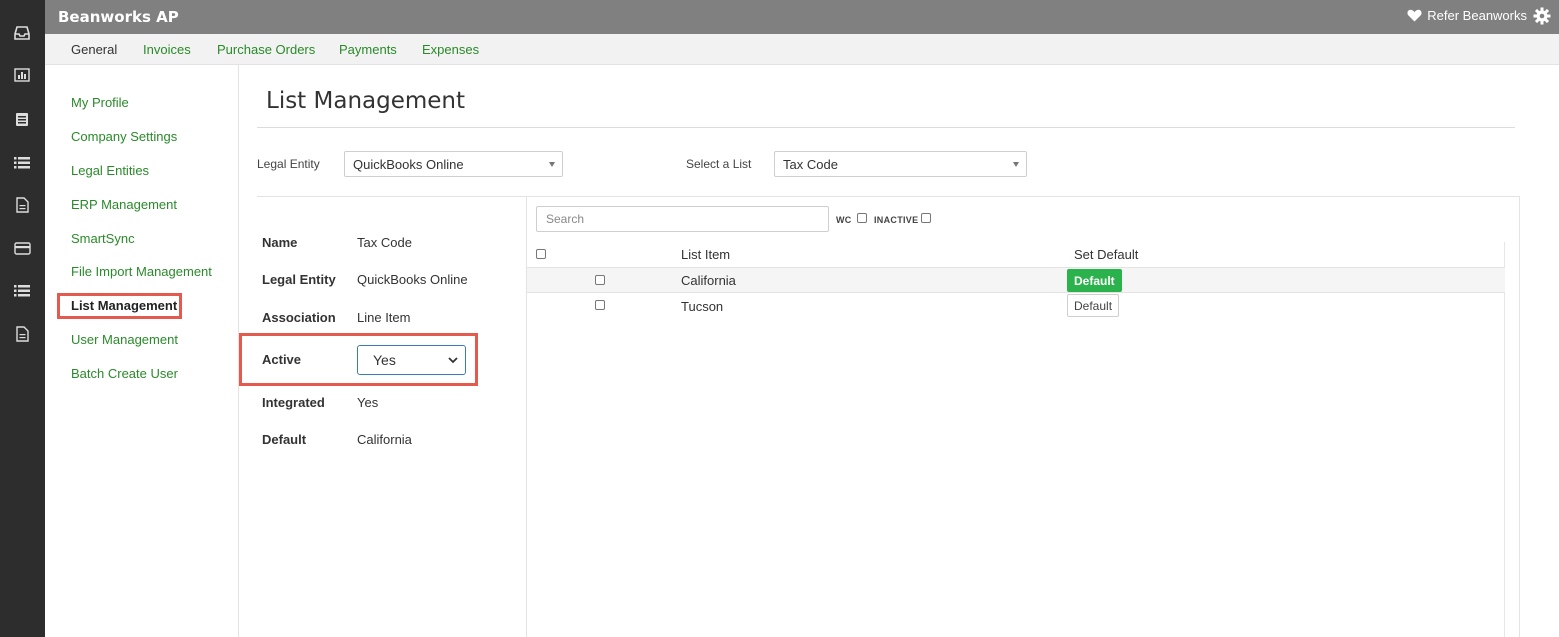 The height and width of the screenshot is (637, 1559). I want to click on inbox-icon, so click(22, 33).